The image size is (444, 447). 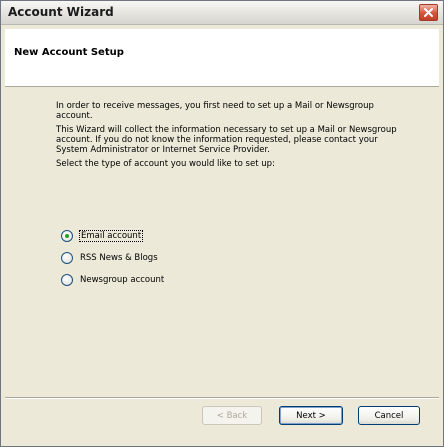 What do you see at coordinates (389, 415) in the screenshot?
I see `cancel-button: Cancel` at bounding box center [389, 415].